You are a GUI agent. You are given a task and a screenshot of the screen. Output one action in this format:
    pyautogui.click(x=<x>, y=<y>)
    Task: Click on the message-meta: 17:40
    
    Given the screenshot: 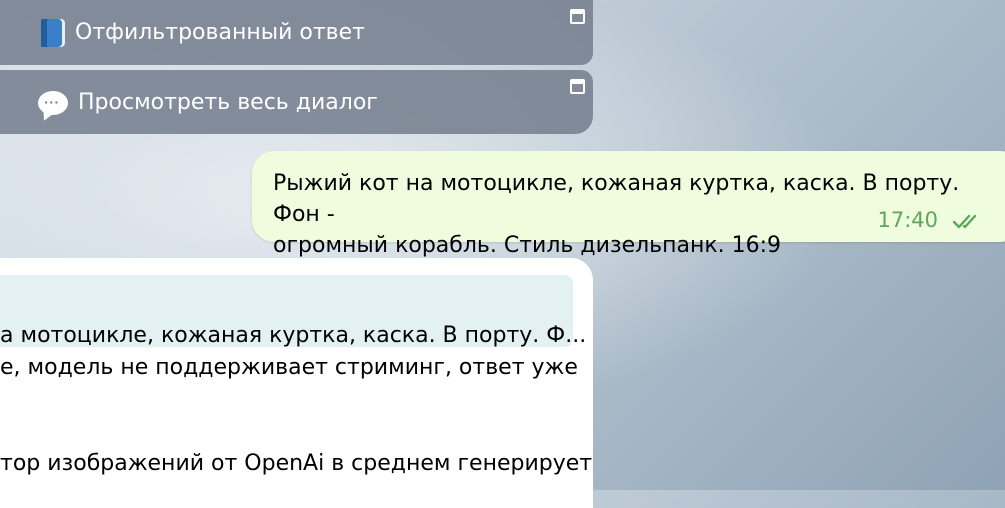 What is the action you would take?
    pyautogui.click(x=929, y=220)
    